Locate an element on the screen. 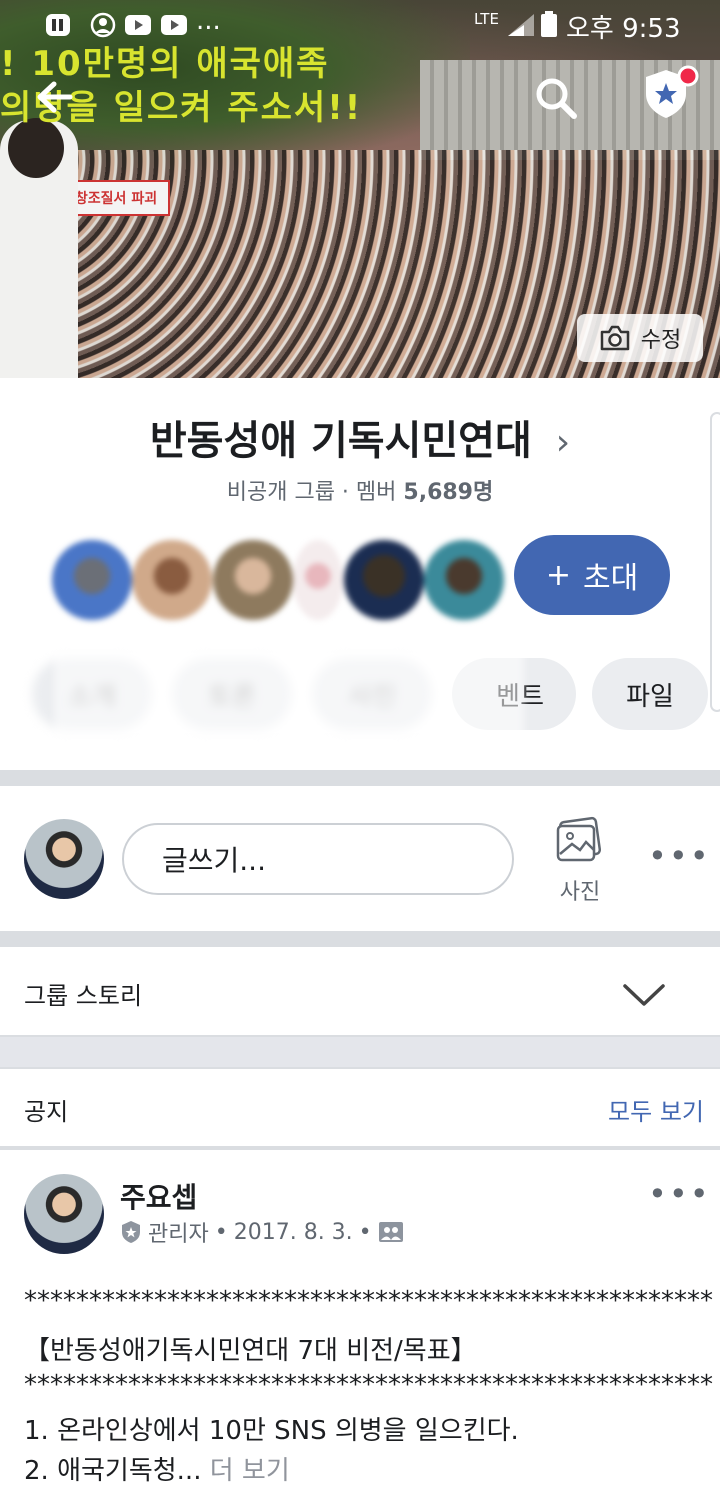 This screenshot has width=720, height=1487. cover-banner: 창조질서 파괴 is located at coordinates (116, 198).